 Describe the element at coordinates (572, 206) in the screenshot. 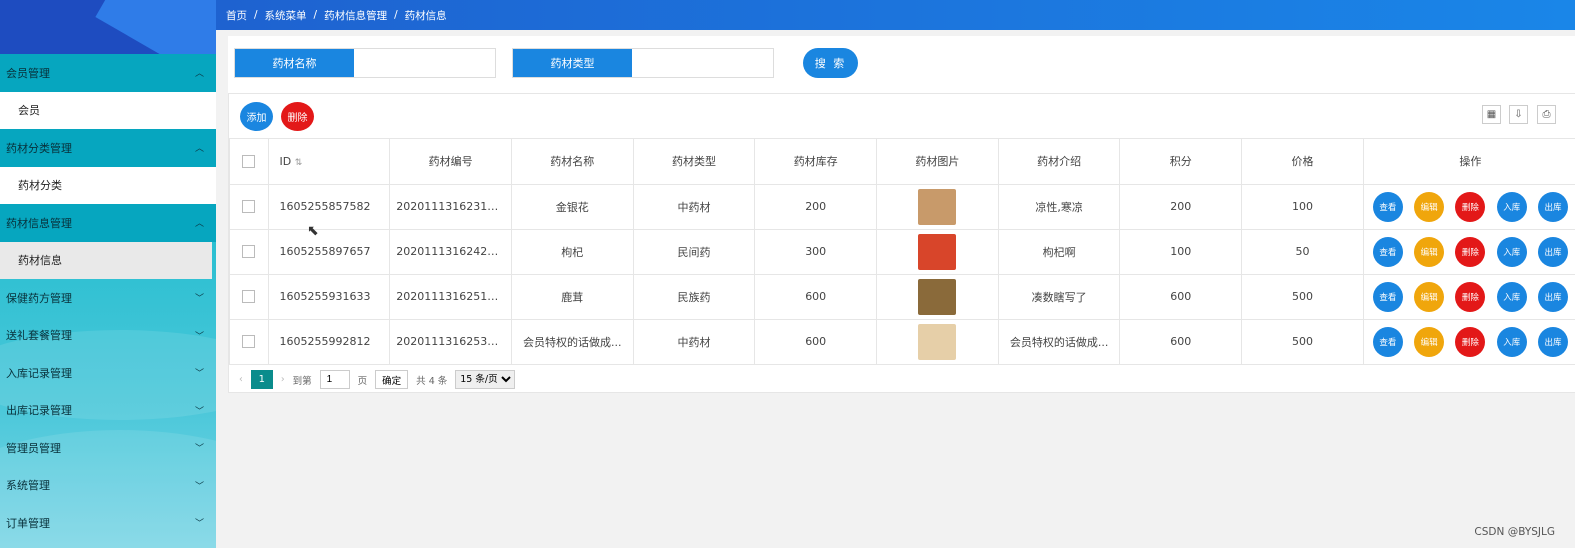

I see `cell-name: 金银花` at that location.